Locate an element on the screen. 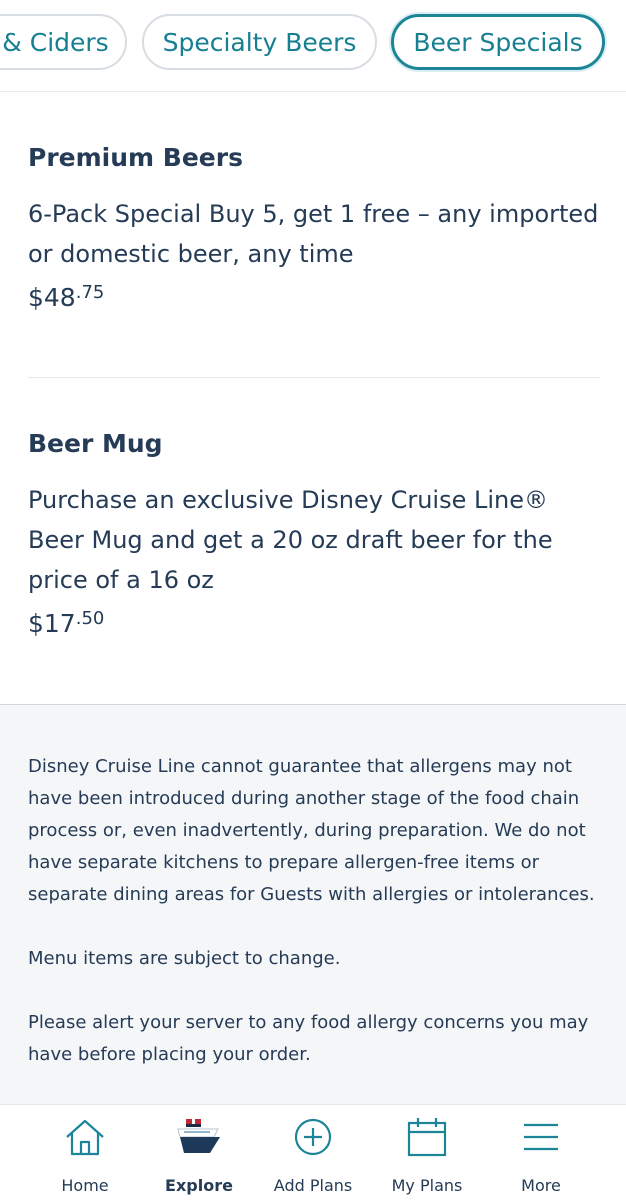  tab-ciders: & Ciders is located at coordinates (63, 42).